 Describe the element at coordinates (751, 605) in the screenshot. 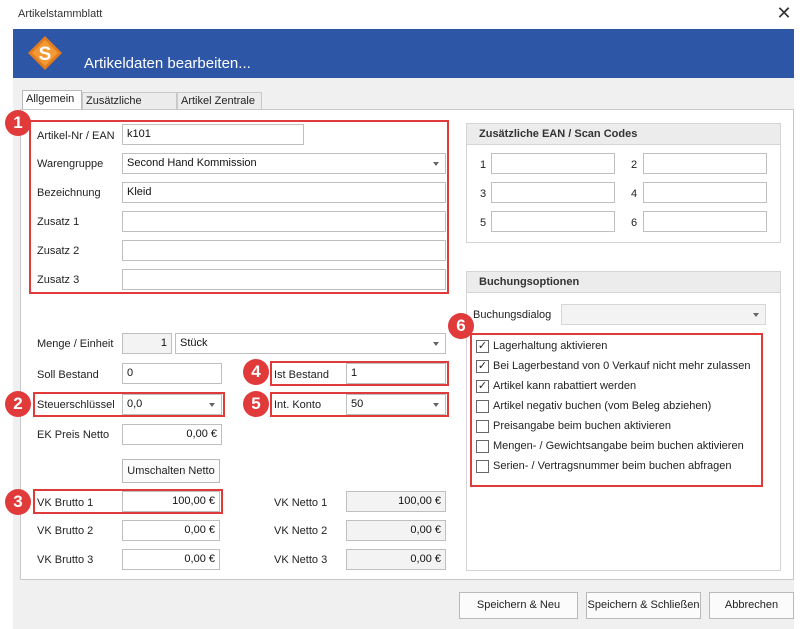

I see `cancel-button: Abbrechen` at that location.